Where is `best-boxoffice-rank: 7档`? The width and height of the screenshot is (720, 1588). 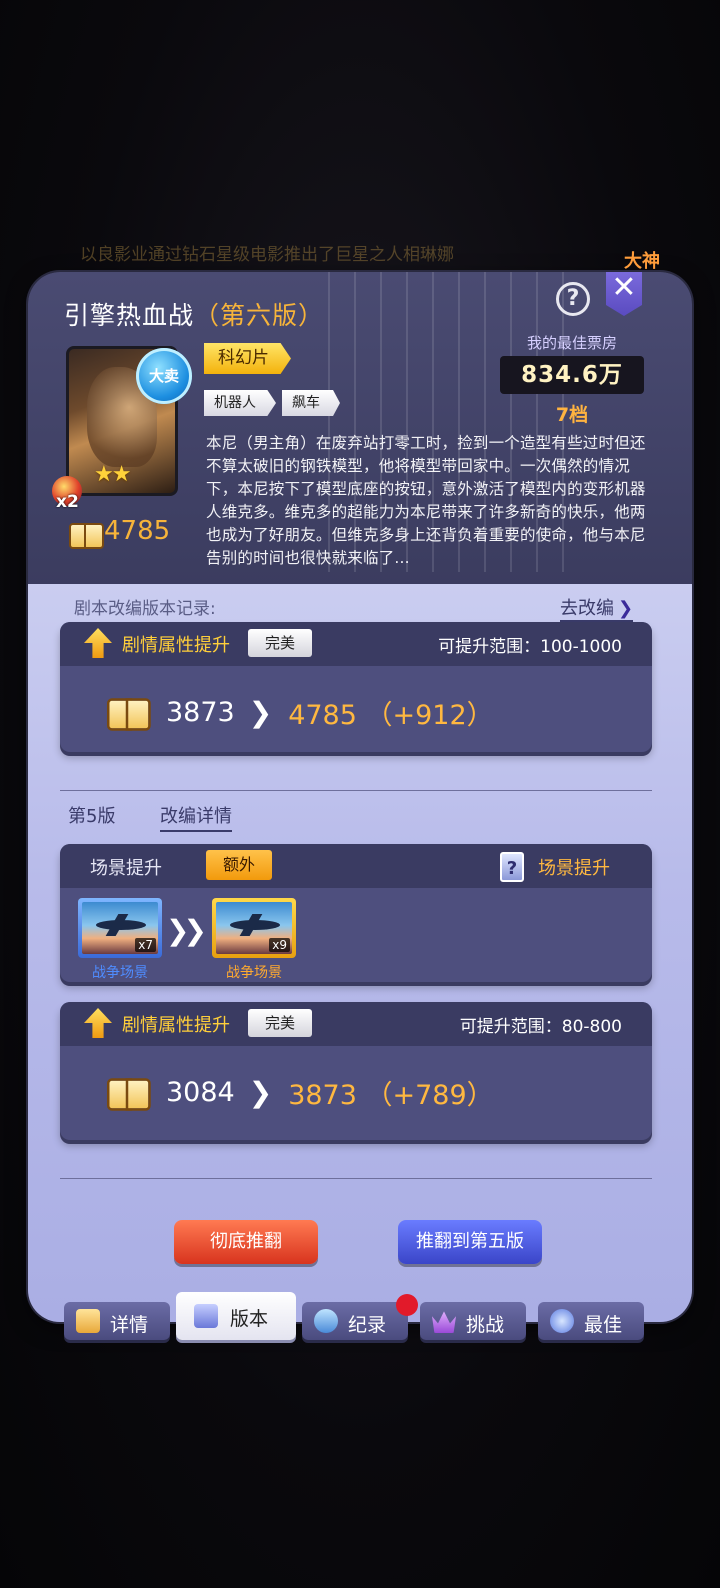
best-boxoffice-rank: 7档 is located at coordinates (572, 415).